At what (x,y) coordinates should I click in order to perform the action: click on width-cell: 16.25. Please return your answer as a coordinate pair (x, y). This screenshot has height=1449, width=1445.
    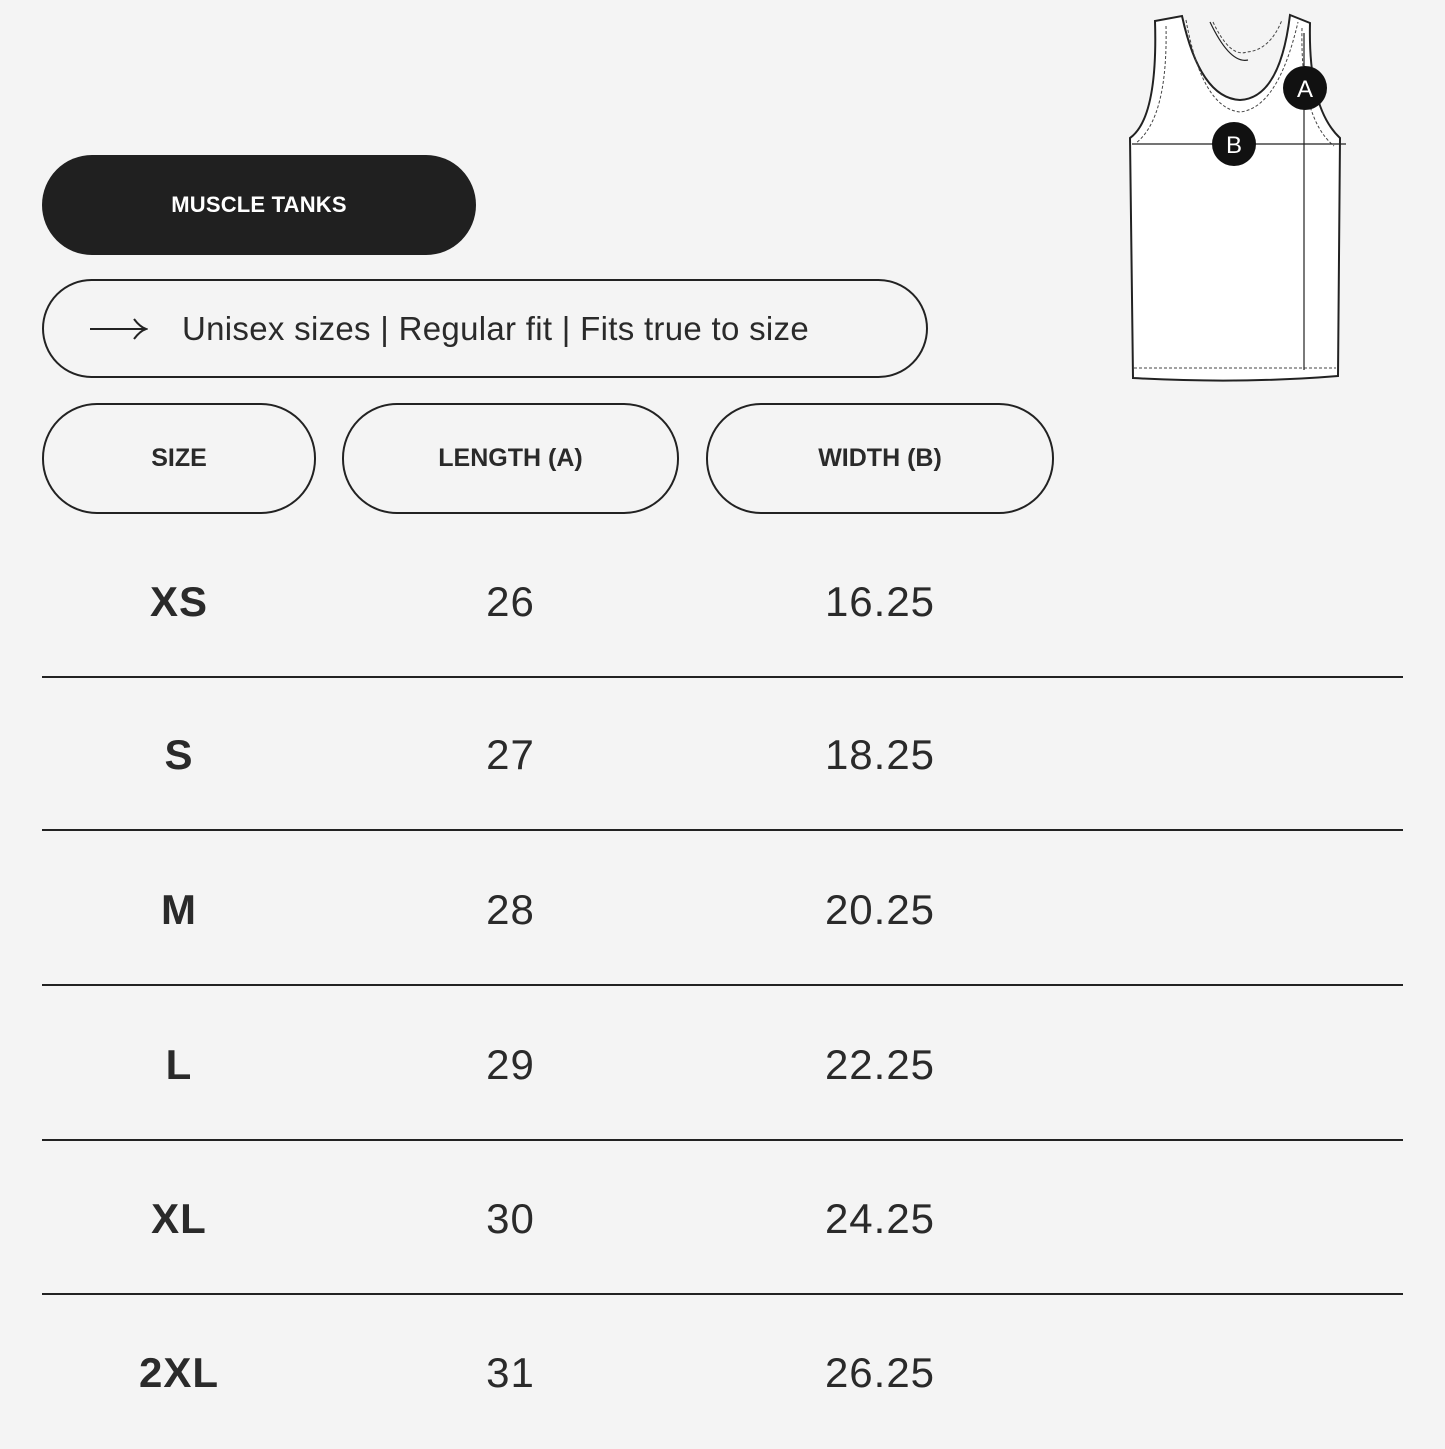
    Looking at the image, I should click on (880, 601).